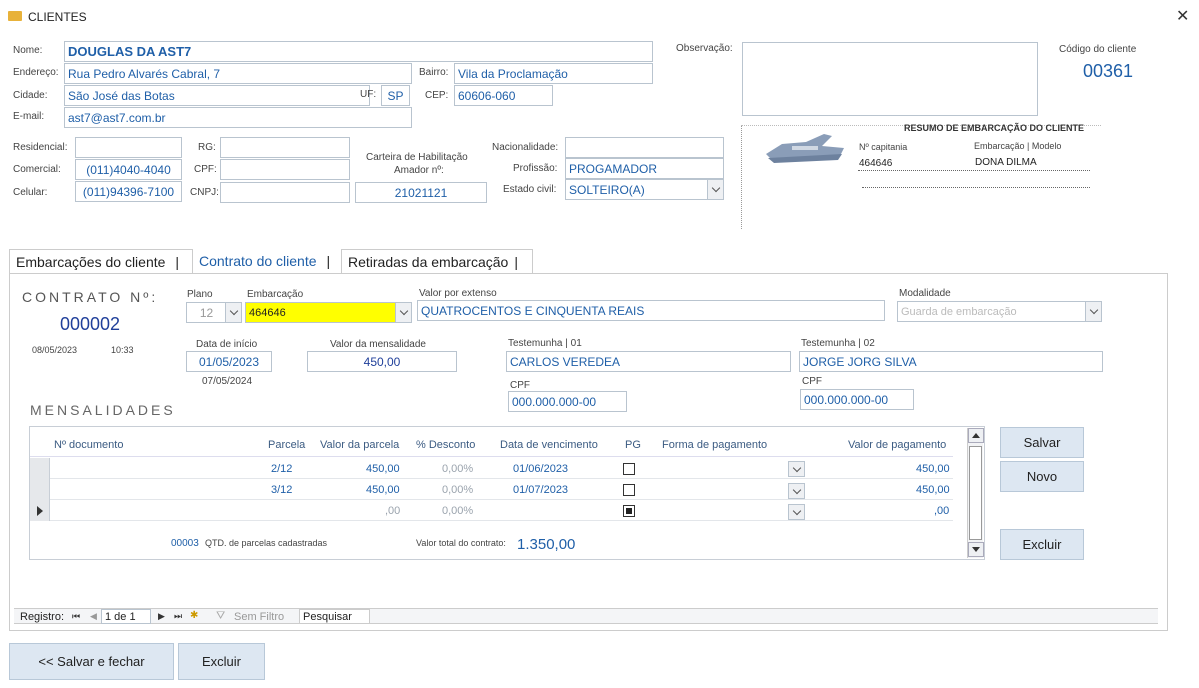 The image size is (1199, 688). I want to click on row2-forma-select, so click(796, 491).